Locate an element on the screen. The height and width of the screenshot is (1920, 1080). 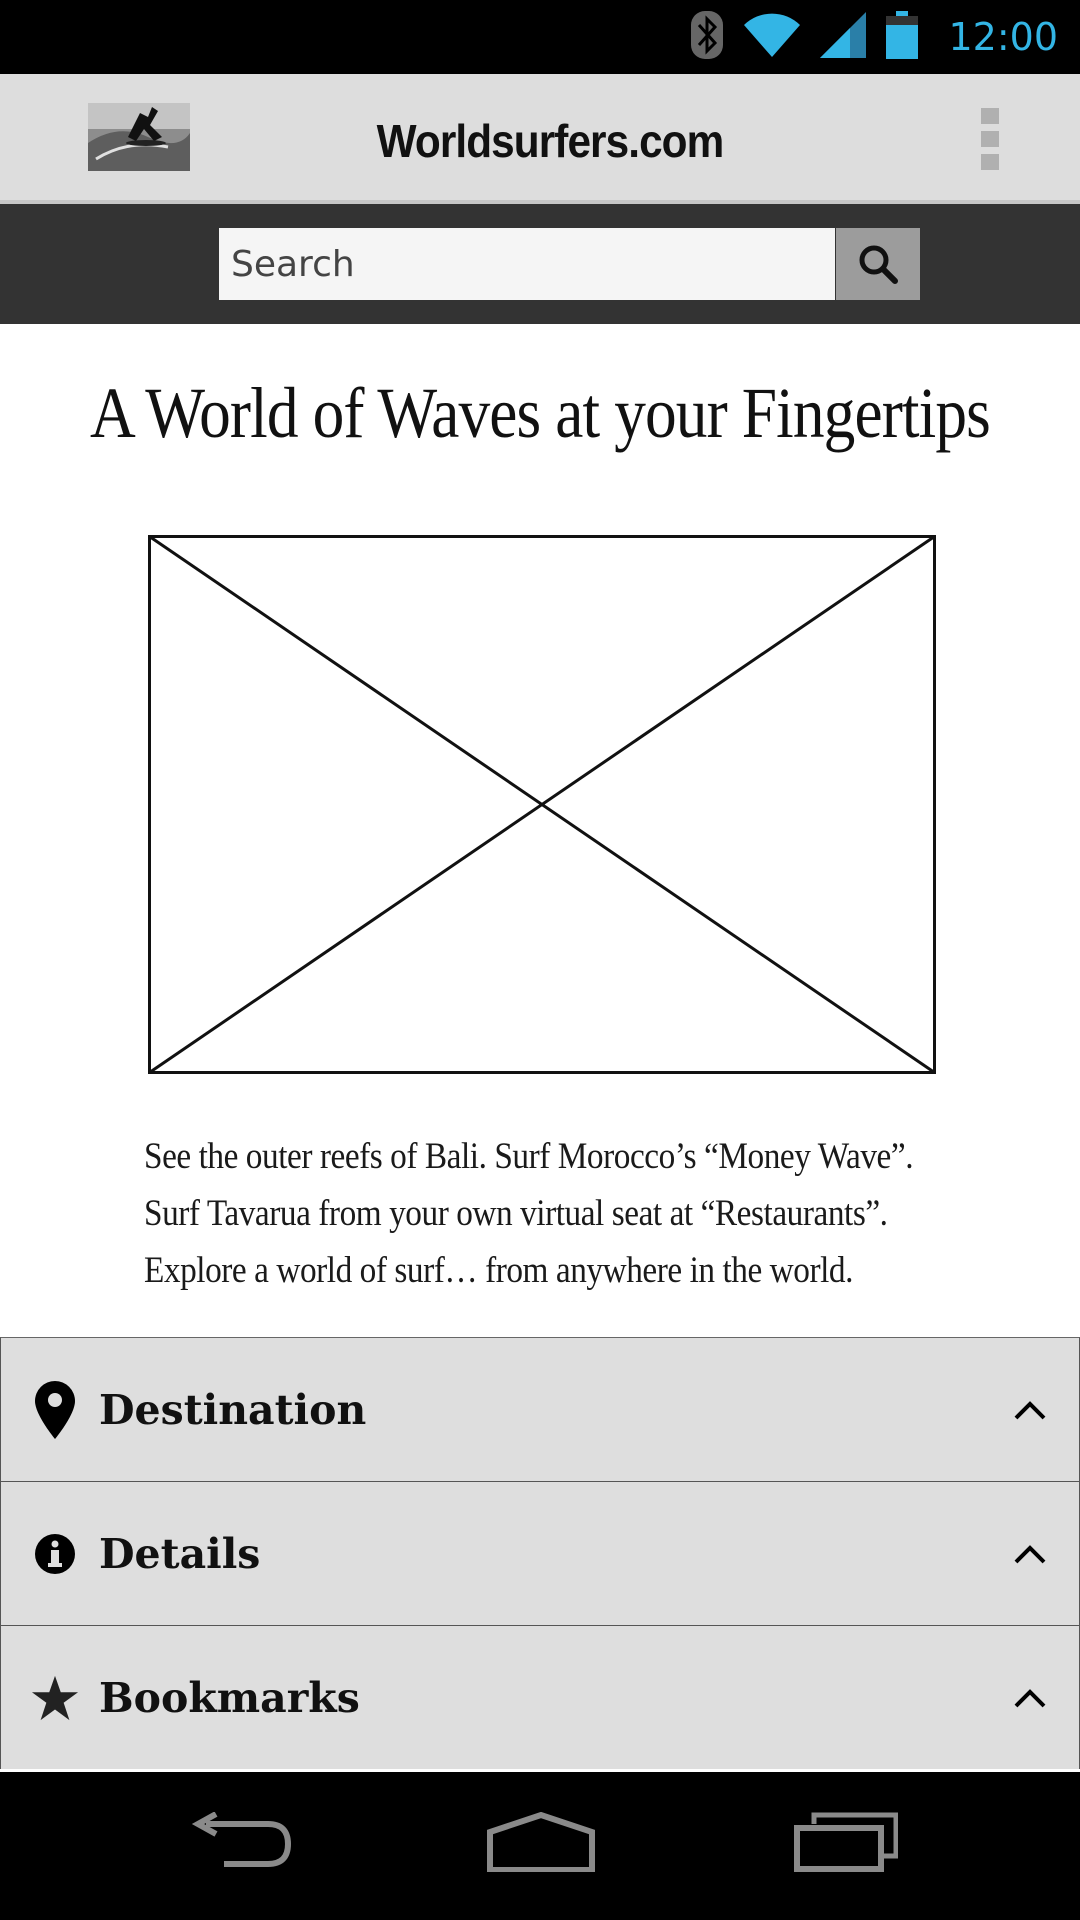
accordion-item-details: Details is located at coordinates (540, 1553).